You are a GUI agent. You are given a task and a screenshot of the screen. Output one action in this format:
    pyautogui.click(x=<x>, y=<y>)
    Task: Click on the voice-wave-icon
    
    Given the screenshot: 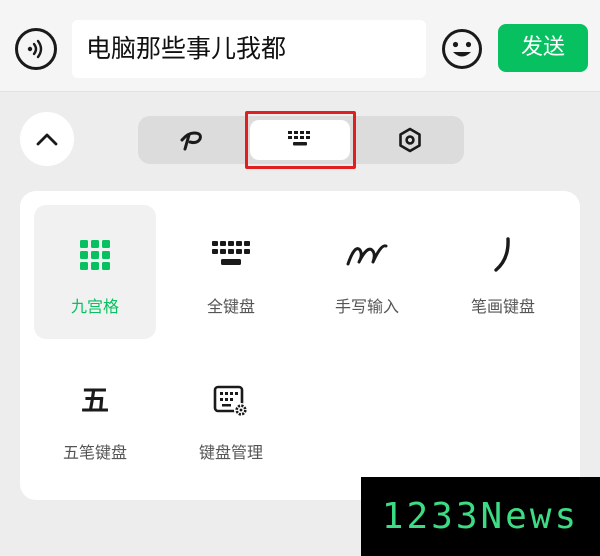 What is the action you would take?
    pyautogui.click(x=35, y=49)
    